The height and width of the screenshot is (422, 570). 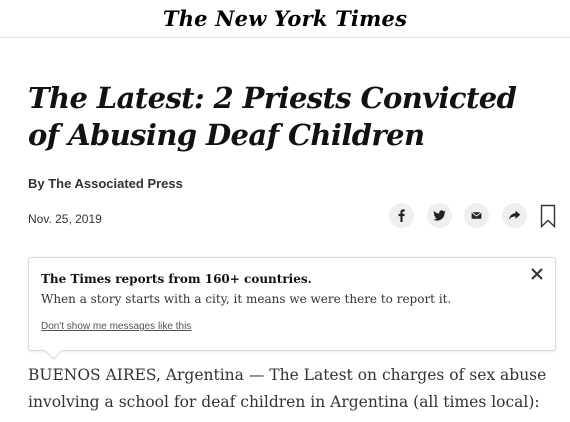 I want to click on article-date: Nov. 25, 2019, so click(x=65, y=219).